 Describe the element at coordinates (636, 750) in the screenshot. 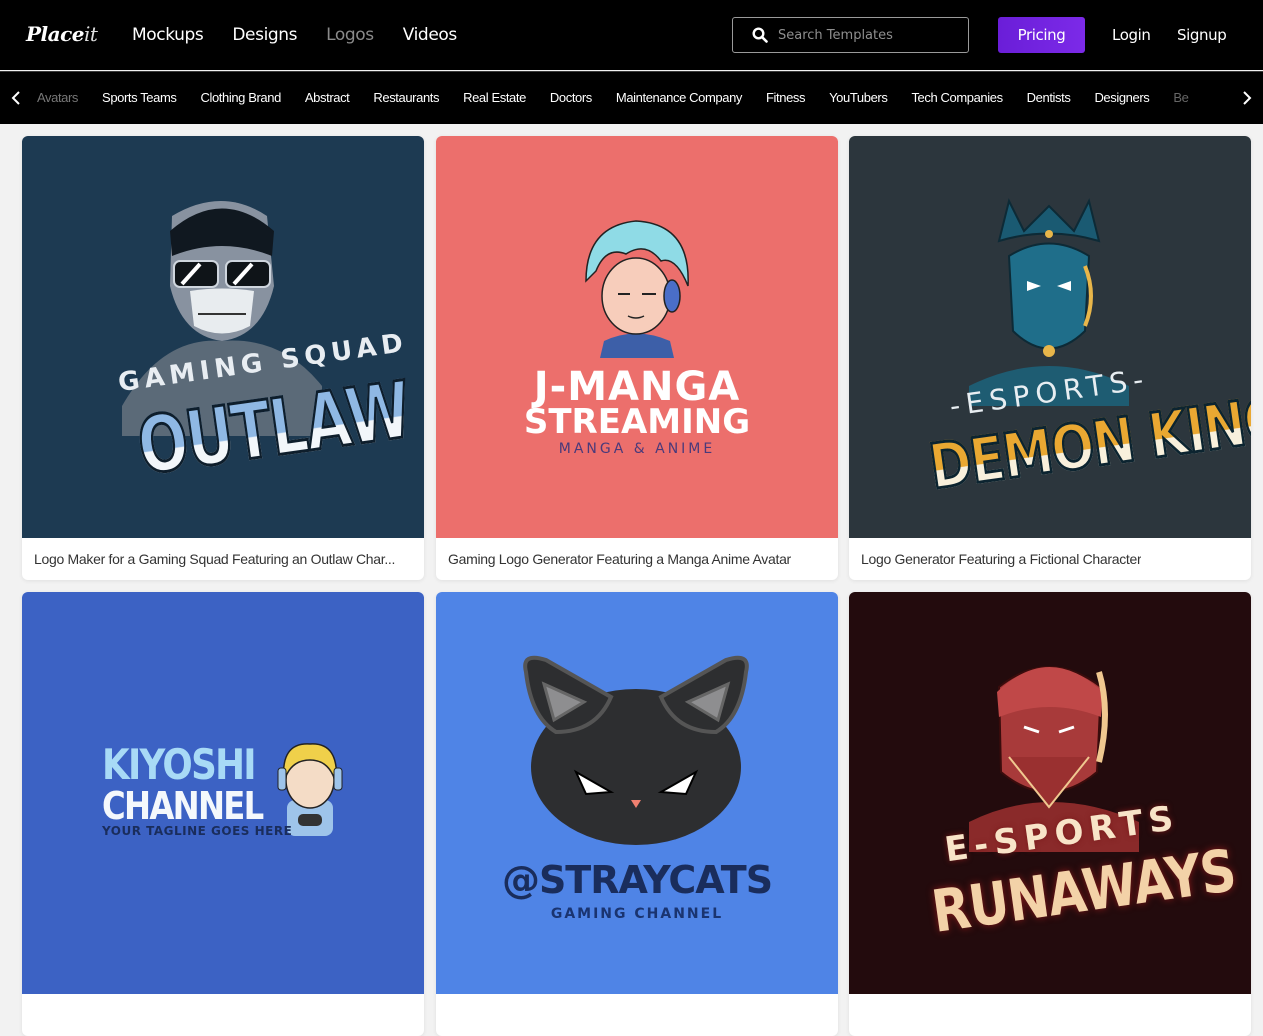

I see `black-cat-illustration` at that location.